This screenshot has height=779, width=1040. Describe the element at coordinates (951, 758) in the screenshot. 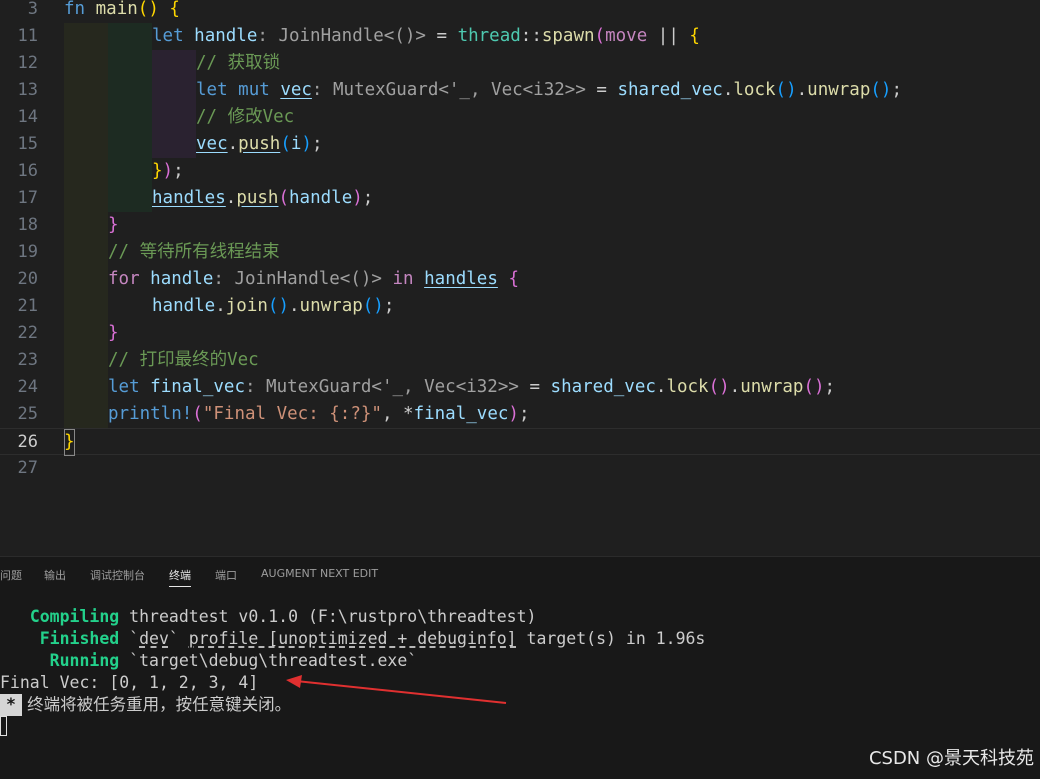

I see `watermark: CSDN @景天科技苑` at that location.